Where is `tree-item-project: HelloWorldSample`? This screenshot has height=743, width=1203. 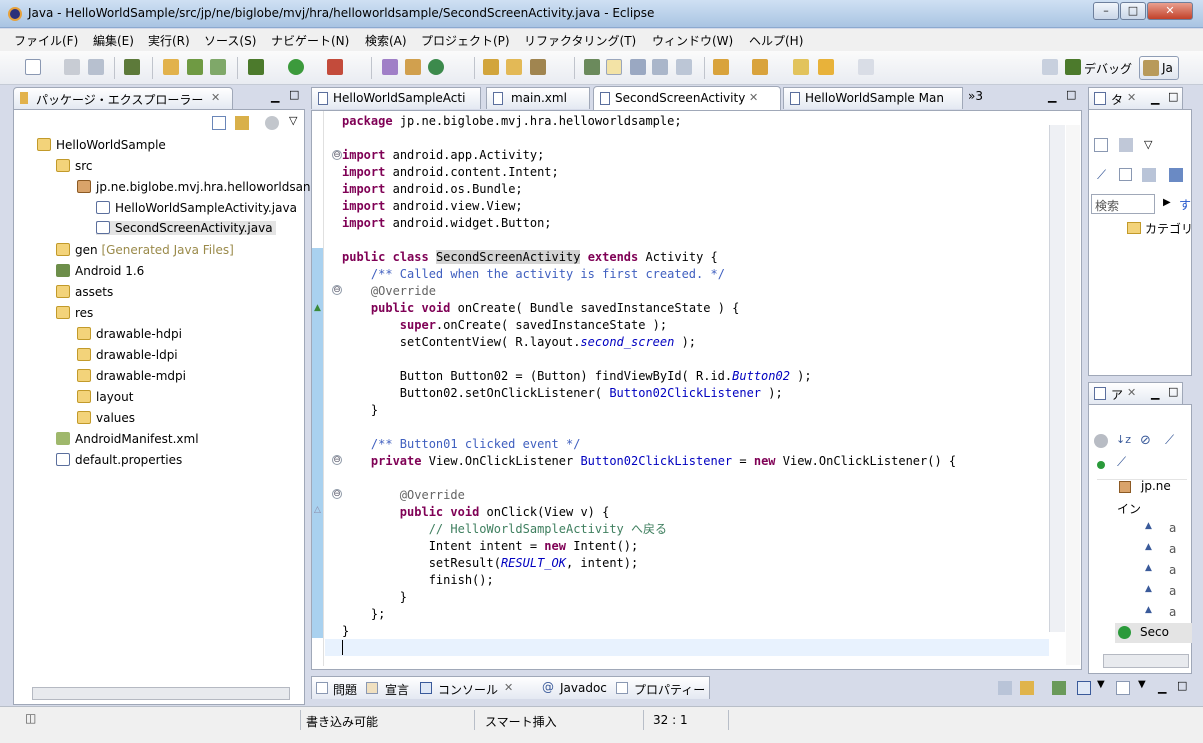
tree-item-project: HelloWorldSample is located at coordinates (101, 145).